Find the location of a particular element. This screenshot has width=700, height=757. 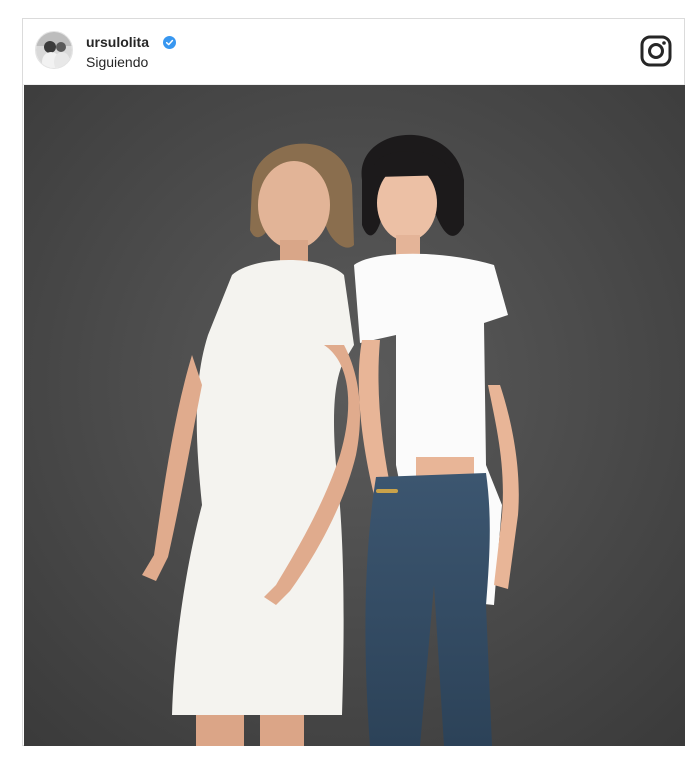

post-header: ursulolita Siguiendo is located at coordinates (353, 52).